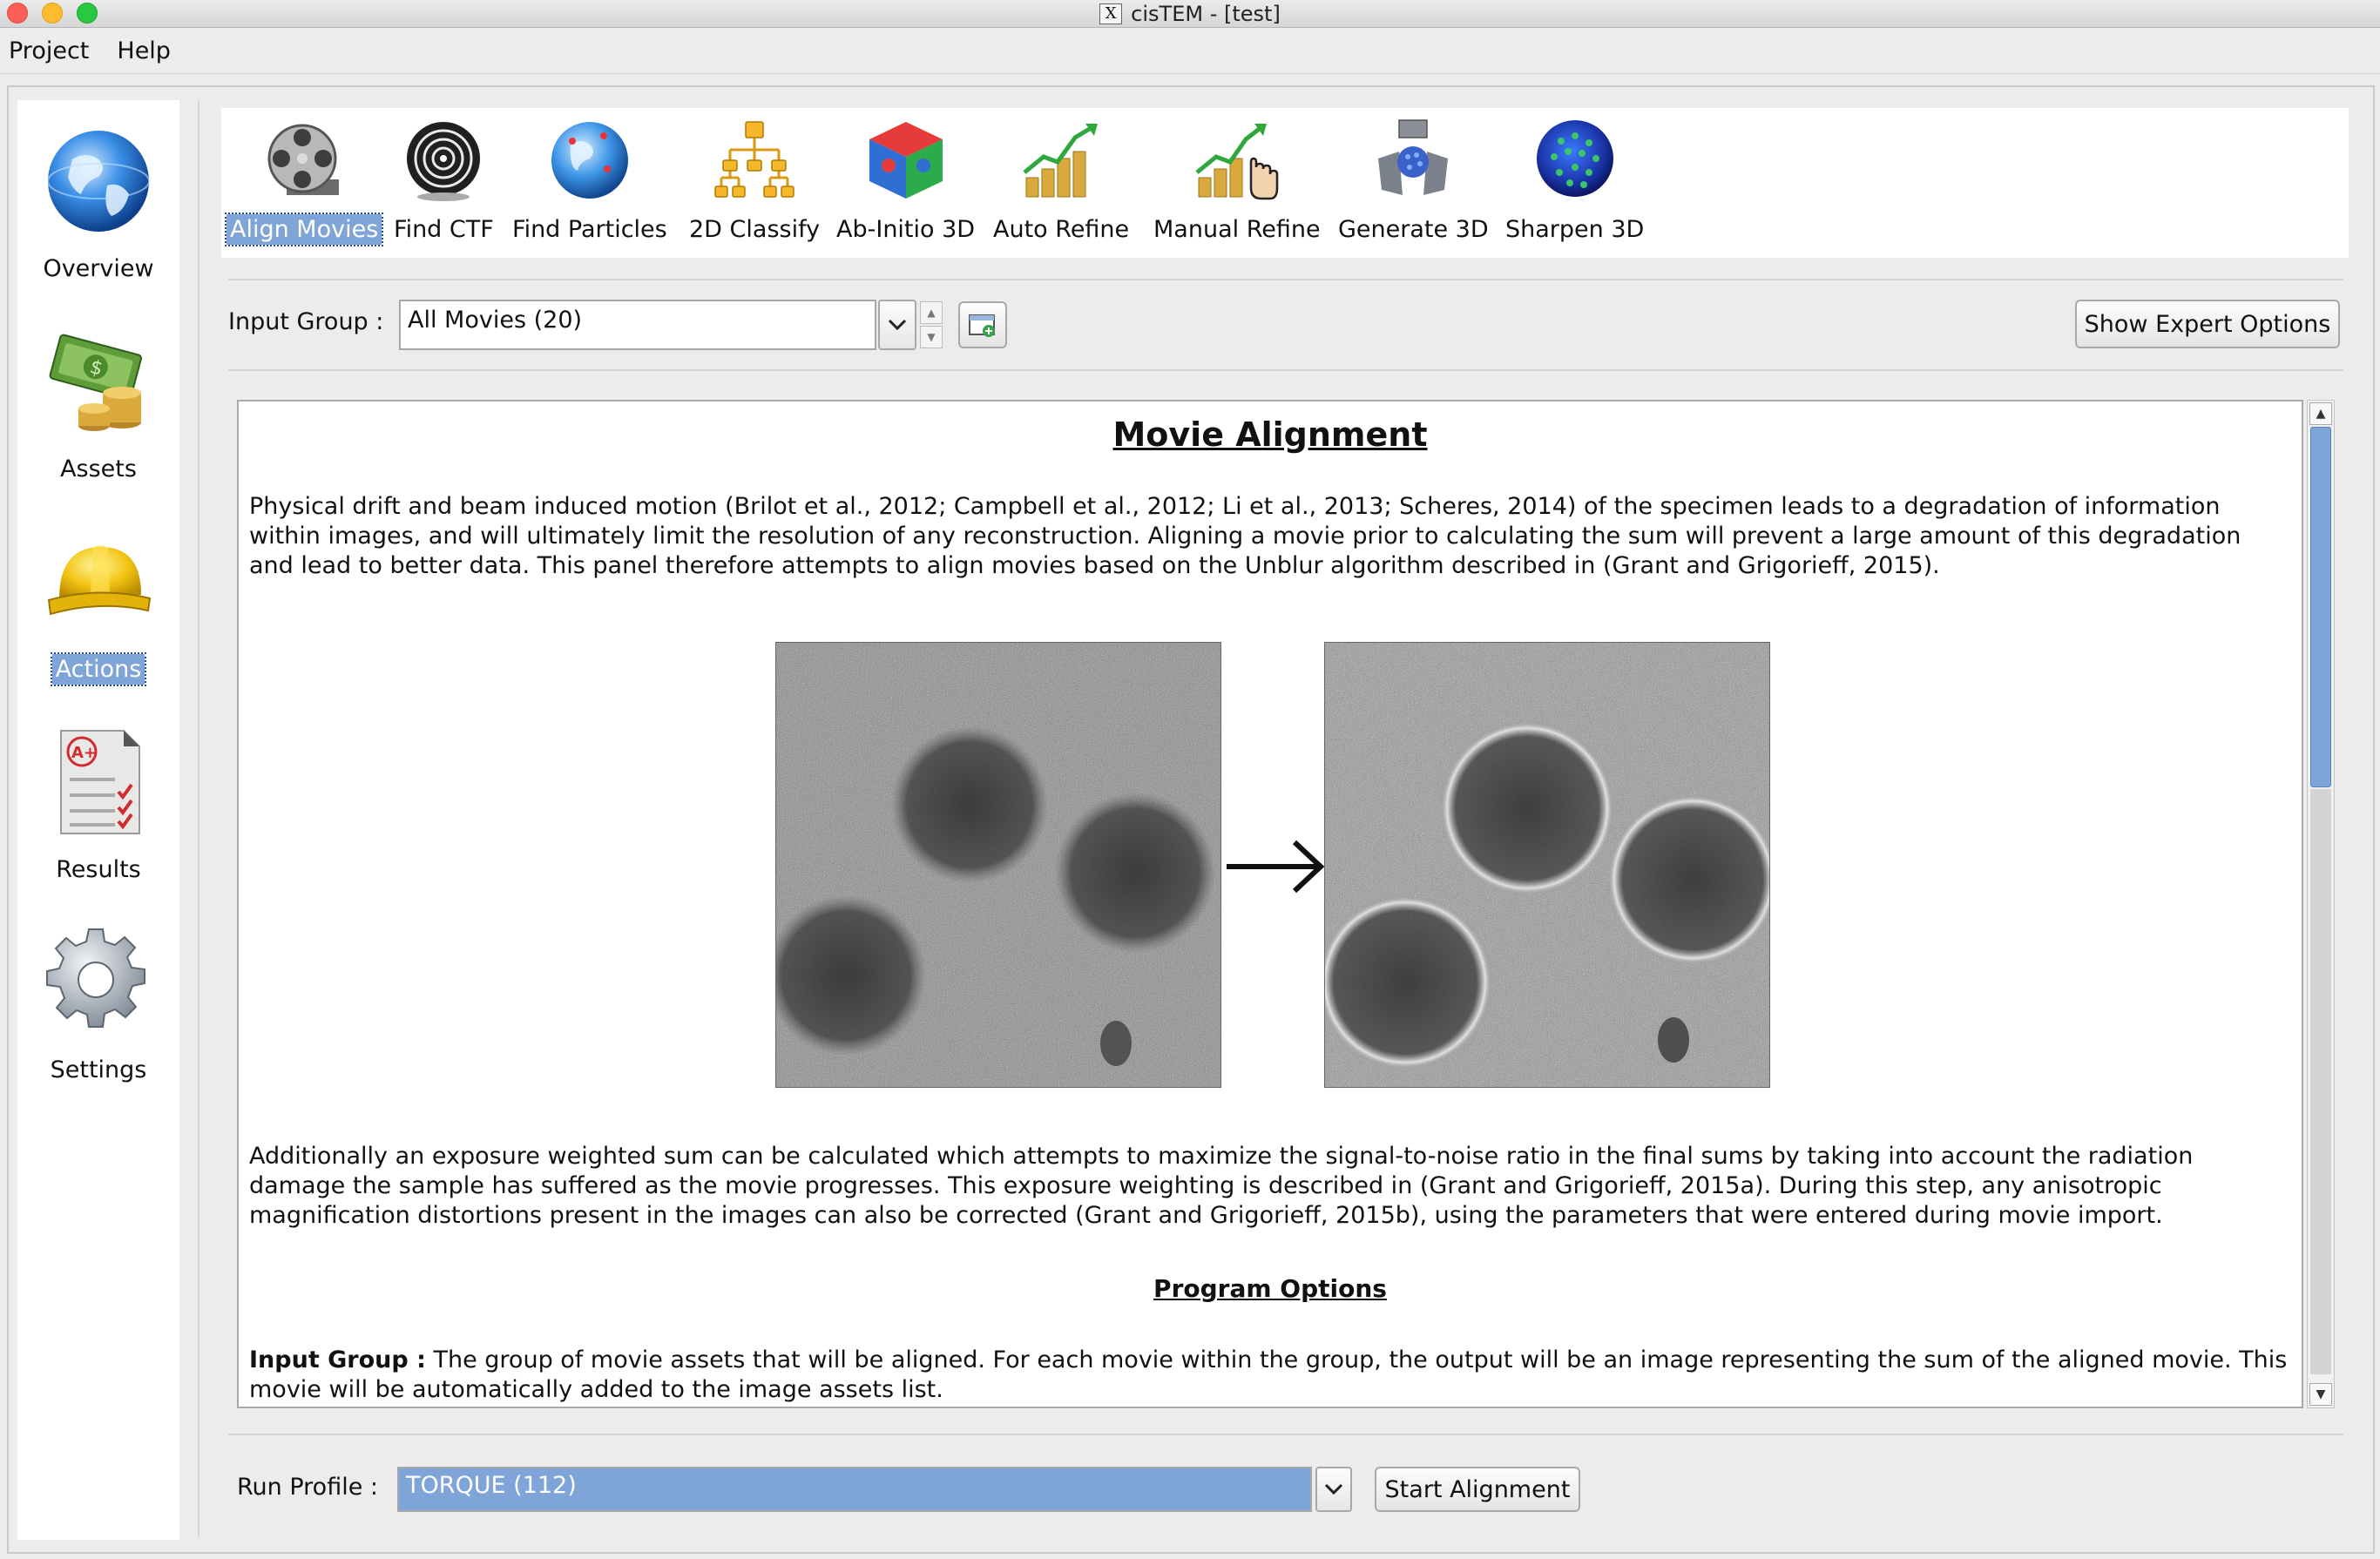 The height and width of the screenshot is (1559, 2380). I want to click on report-card-icon: A+, so click(98, 783).